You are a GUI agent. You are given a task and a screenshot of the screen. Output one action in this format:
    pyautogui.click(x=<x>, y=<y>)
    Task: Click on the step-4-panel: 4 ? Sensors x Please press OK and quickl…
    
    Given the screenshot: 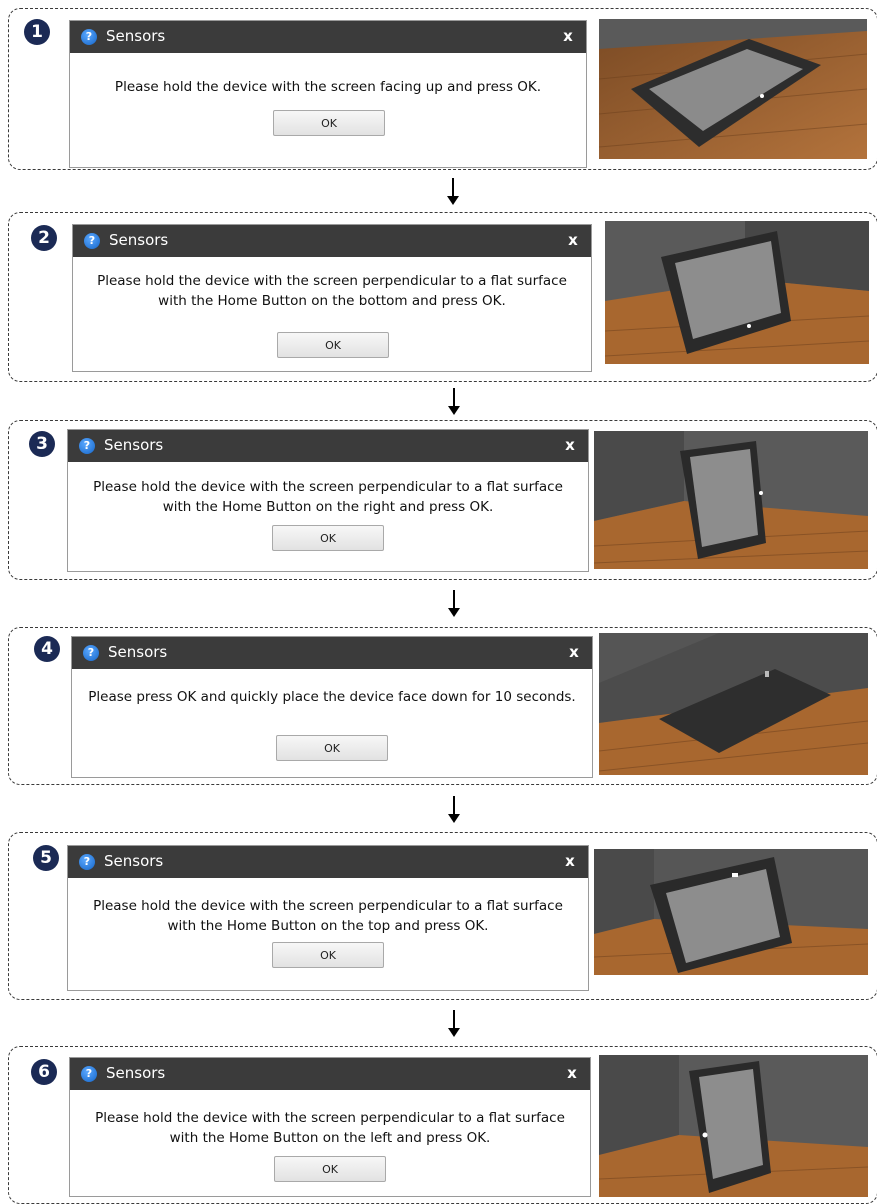 What is the action you would take?
    pyautogui.click(x=442, y=706)
    